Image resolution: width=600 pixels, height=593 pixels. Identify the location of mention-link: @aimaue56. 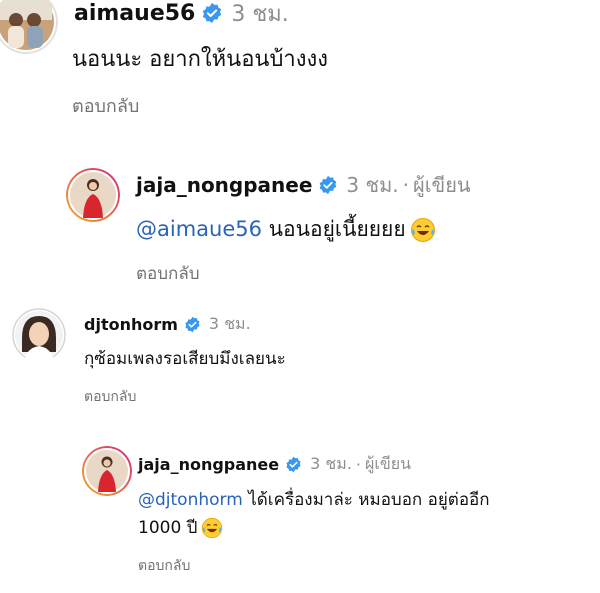
(199, 229).